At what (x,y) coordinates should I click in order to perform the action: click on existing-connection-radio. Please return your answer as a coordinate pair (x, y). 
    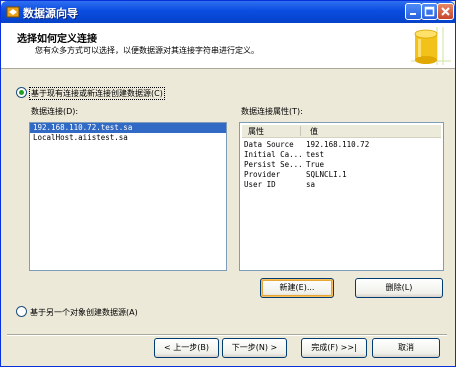
    Looking at the image, I should click on (21, 92).